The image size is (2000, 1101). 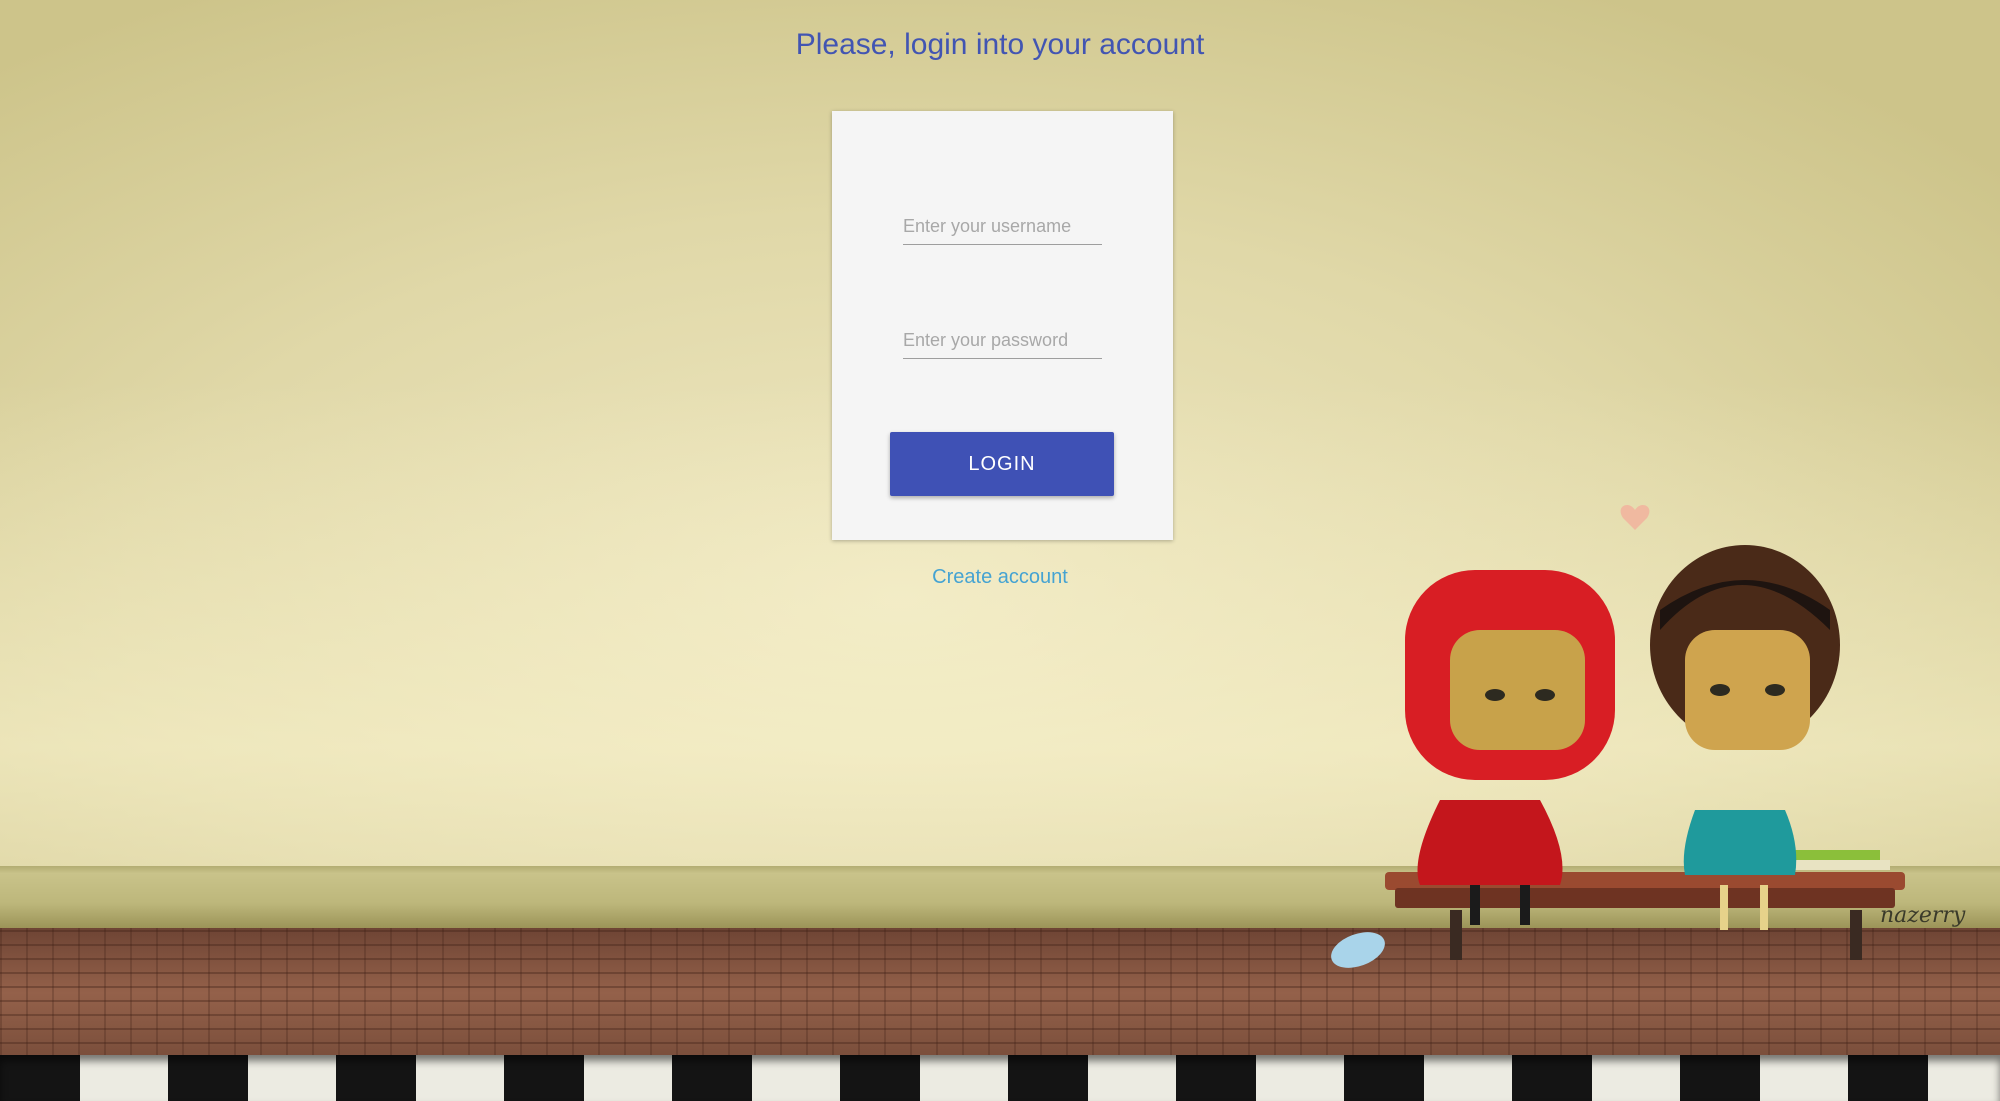 I want to click on boy-face, so click(x=1517, y=690).